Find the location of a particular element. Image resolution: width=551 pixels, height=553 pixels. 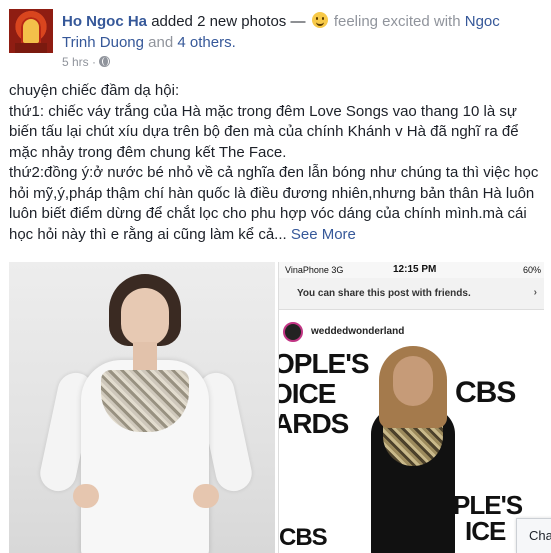

phone-status-bar: VinaPhone 3G 12:15 PM 60% is located at coordinates (411, 270).